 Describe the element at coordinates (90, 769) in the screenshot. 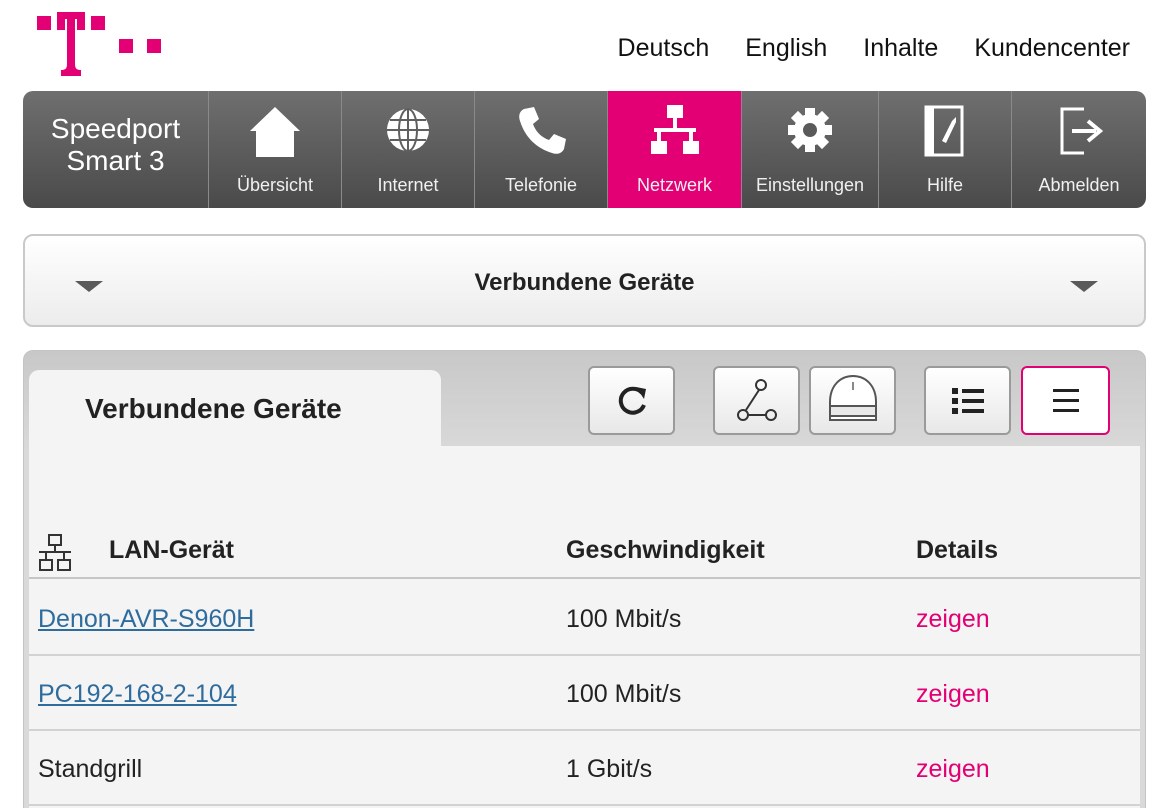

I see `device-name: Standgrill` at that location.